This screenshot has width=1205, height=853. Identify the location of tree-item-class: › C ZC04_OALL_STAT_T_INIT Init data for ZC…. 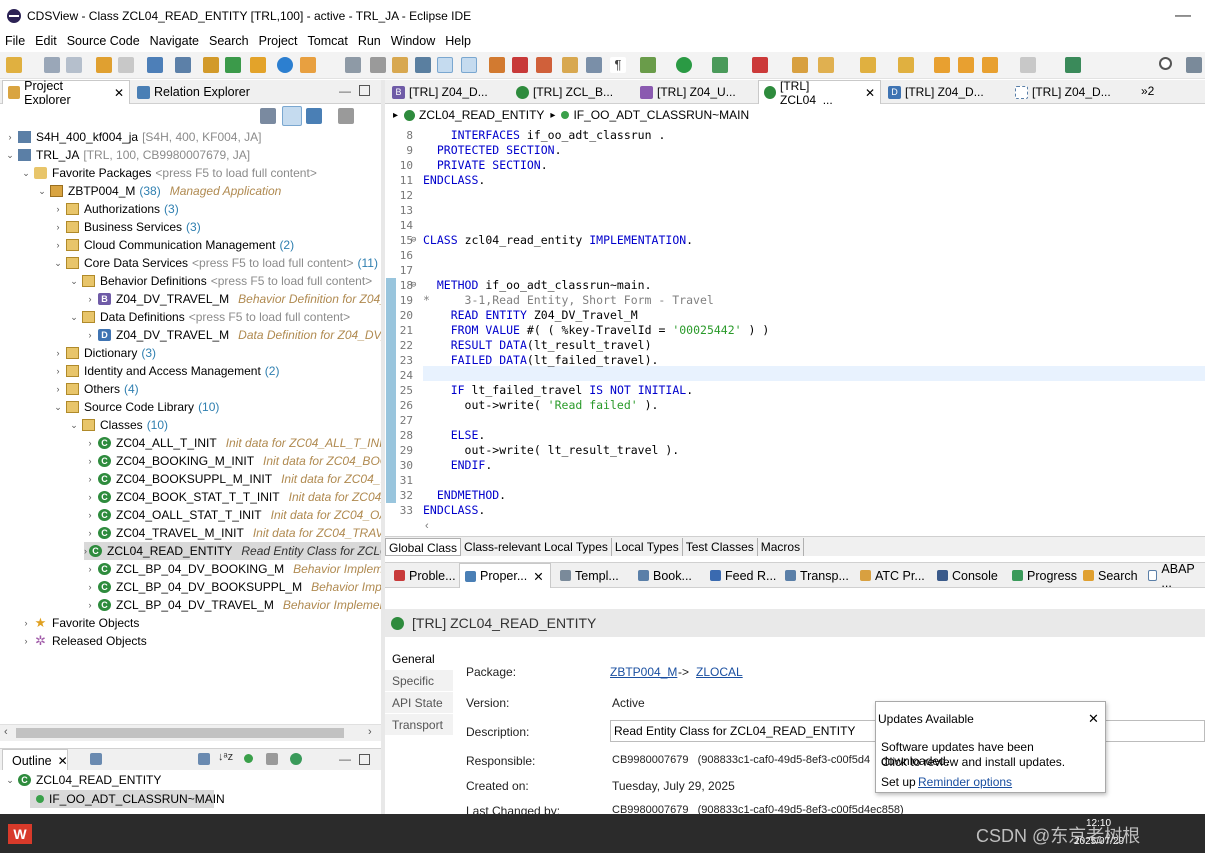
(233, 515).